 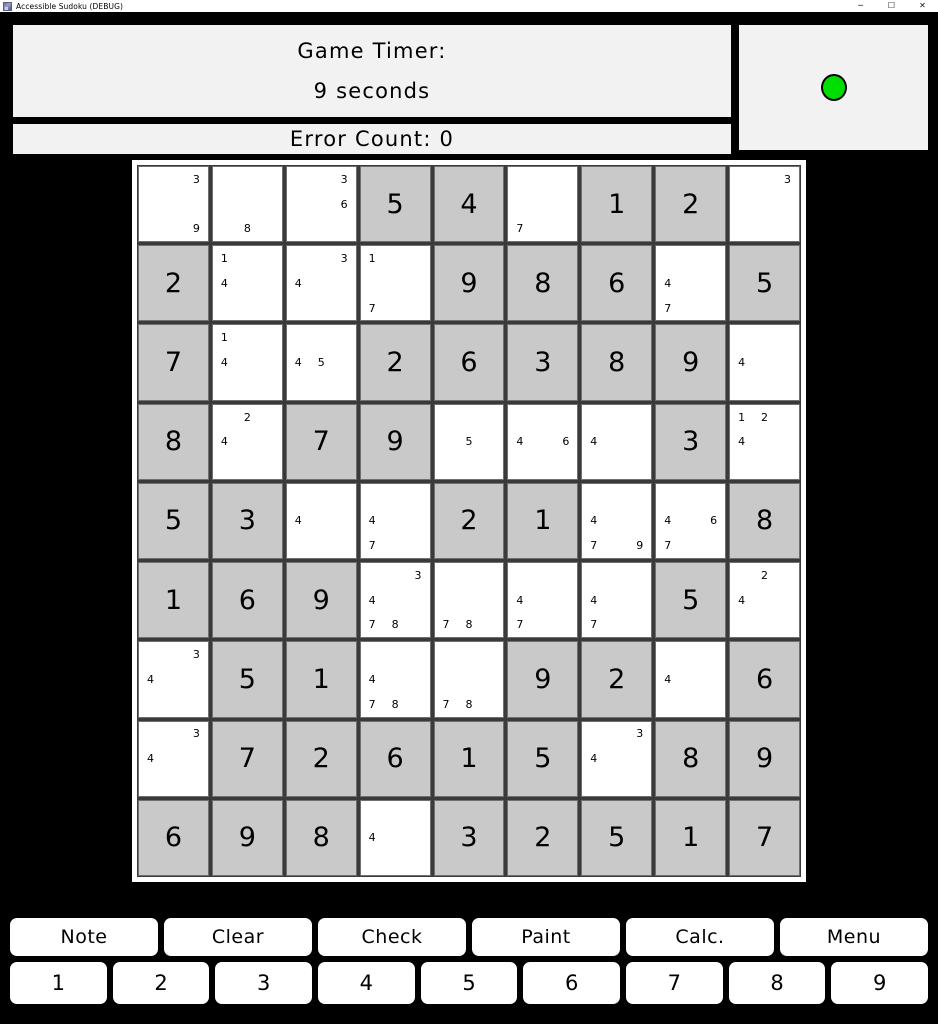 What do you see at coordinates (617, 362) in the screenshot?
I see `sudoku-cell-r3c7: 8` at bounding box center [617, 362].